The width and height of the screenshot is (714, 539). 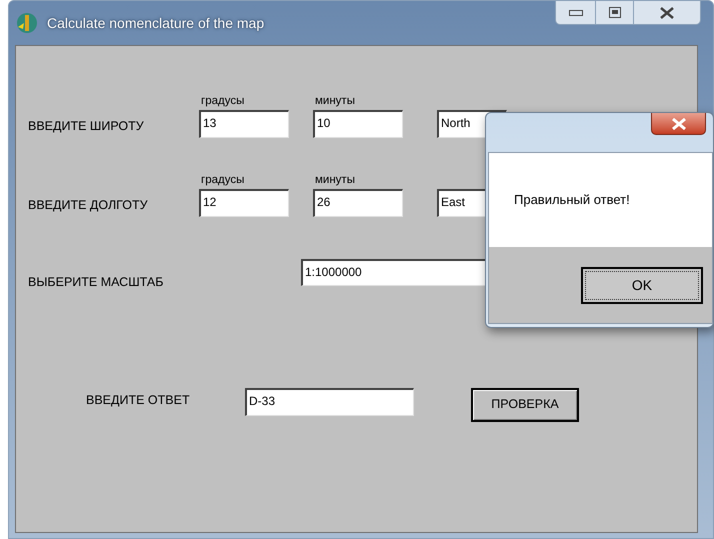 What do you see at coordinates (642, 285) in the screenshot?
I see `ok-button: OK` at bounding box center [642, 285].